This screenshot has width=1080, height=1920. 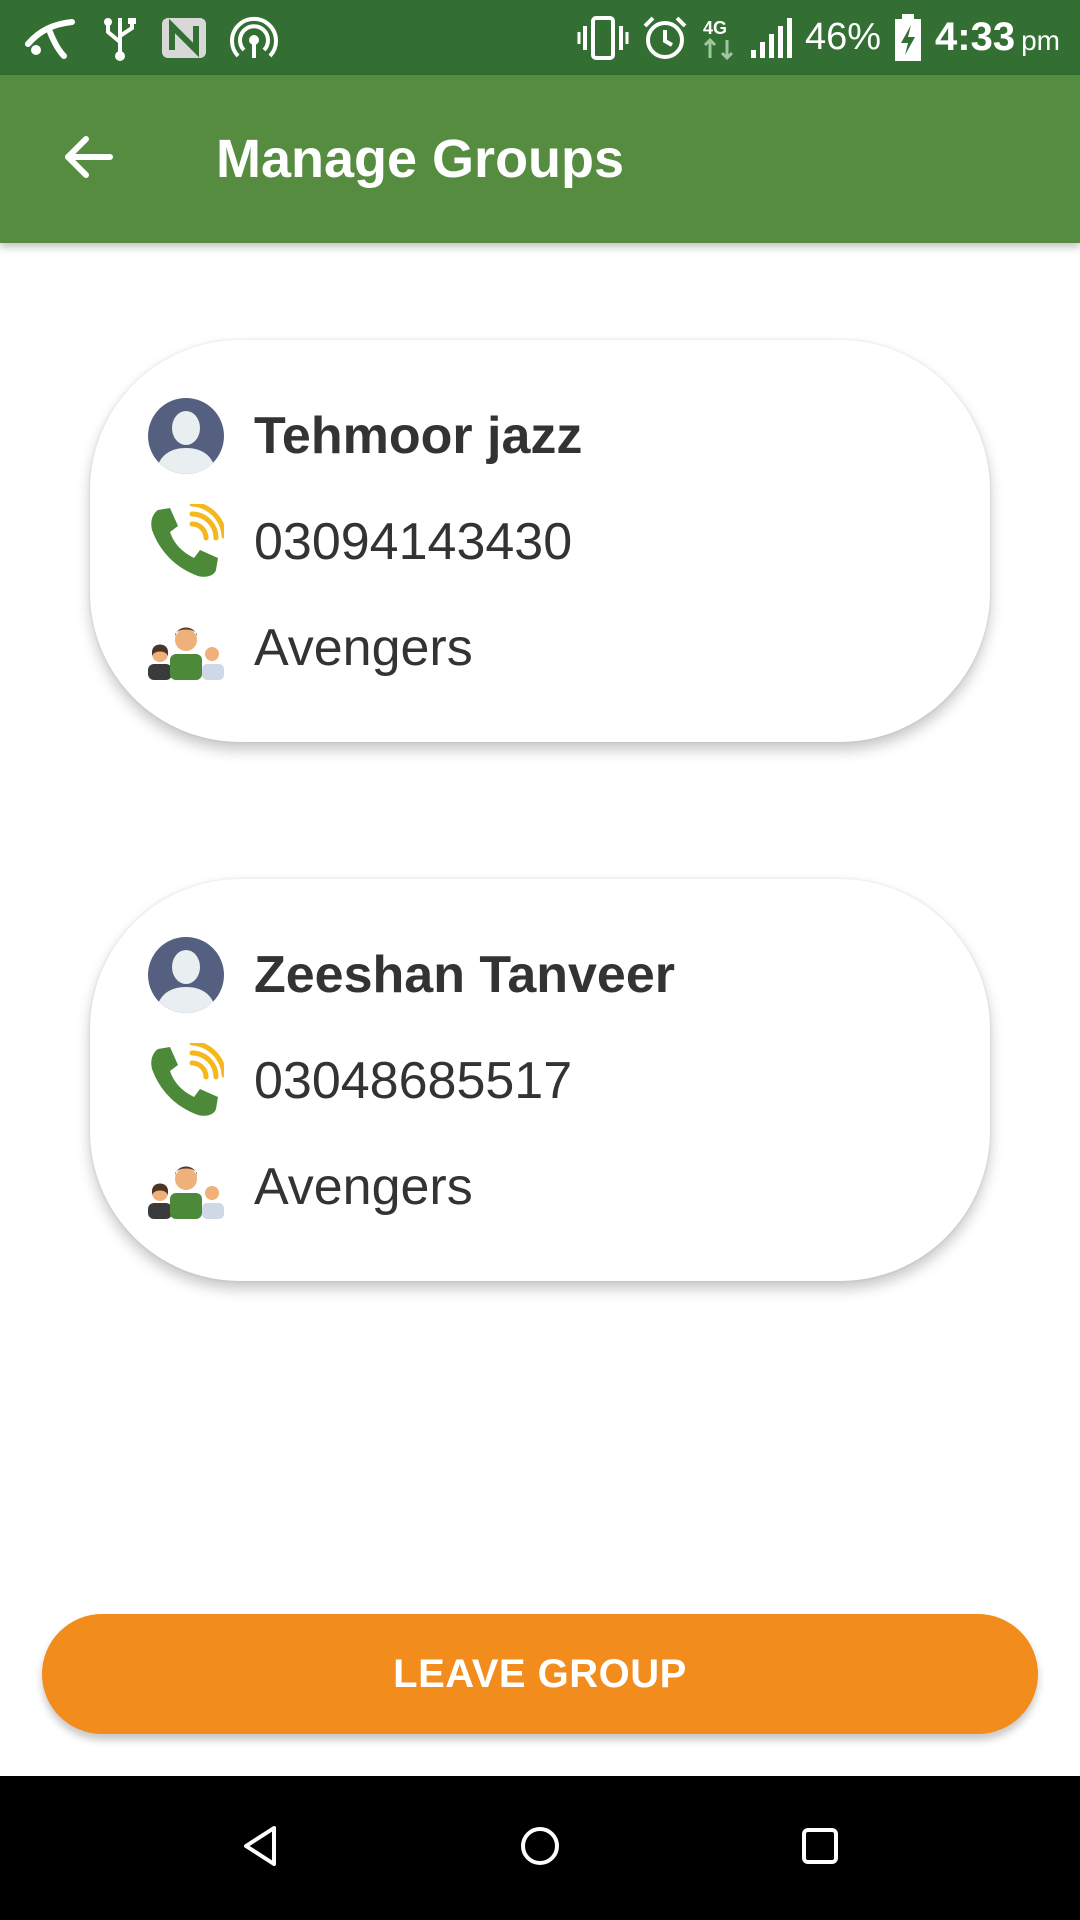 I want to click on clock-ampm: pm, so click(x=1040, y=40).